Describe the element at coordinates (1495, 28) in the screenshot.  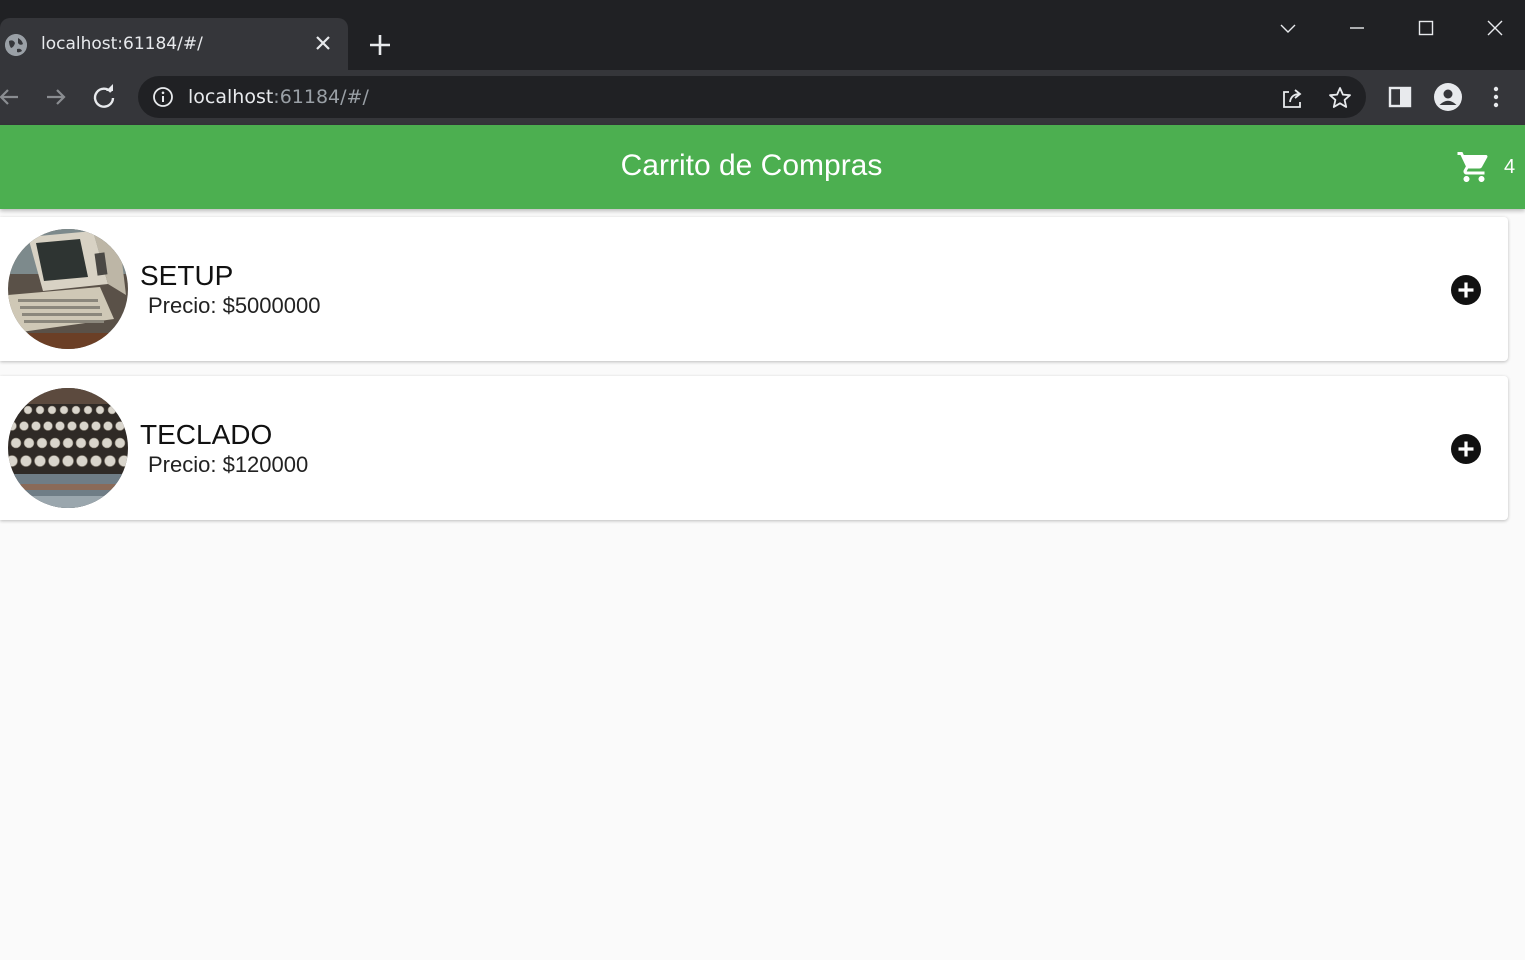
I see `close-window-icon` at that location.